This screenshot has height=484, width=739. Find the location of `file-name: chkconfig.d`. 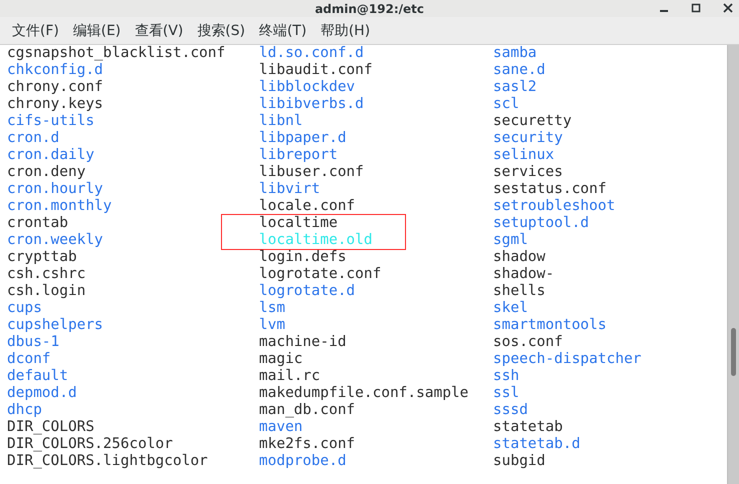

file-name: chkconfig.d is located at coordinates (55, 70).